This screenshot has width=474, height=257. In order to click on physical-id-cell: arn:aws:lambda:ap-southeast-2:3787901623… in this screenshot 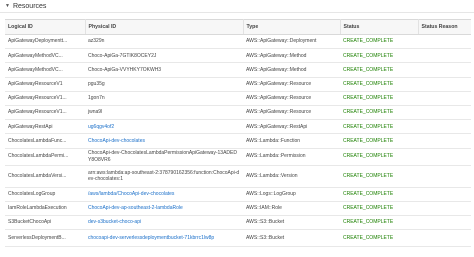, I will do `click(164, 176)`.